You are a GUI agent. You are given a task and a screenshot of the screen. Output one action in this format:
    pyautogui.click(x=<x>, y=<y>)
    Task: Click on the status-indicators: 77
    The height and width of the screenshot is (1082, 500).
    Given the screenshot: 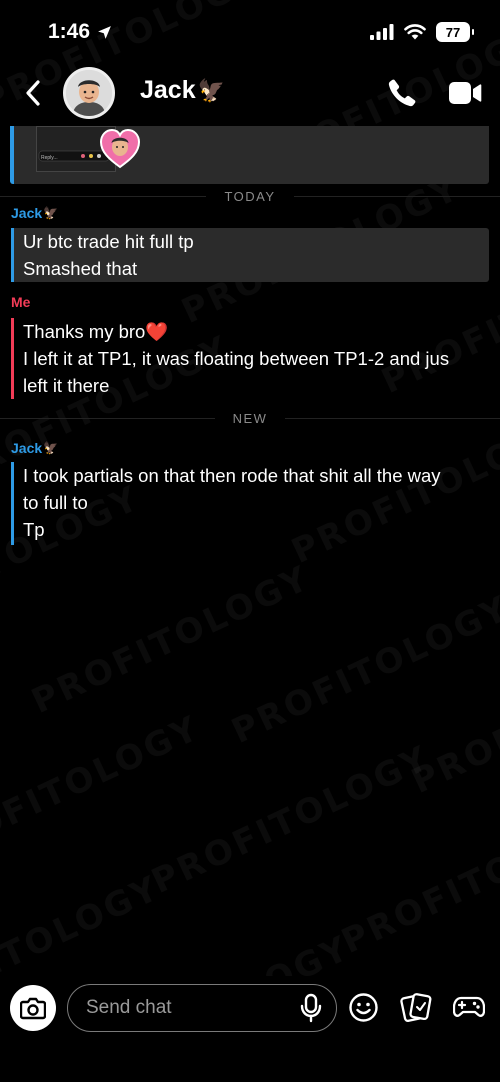 What is the action you would take?
    pyautogui.click(x=422, y=32)
    